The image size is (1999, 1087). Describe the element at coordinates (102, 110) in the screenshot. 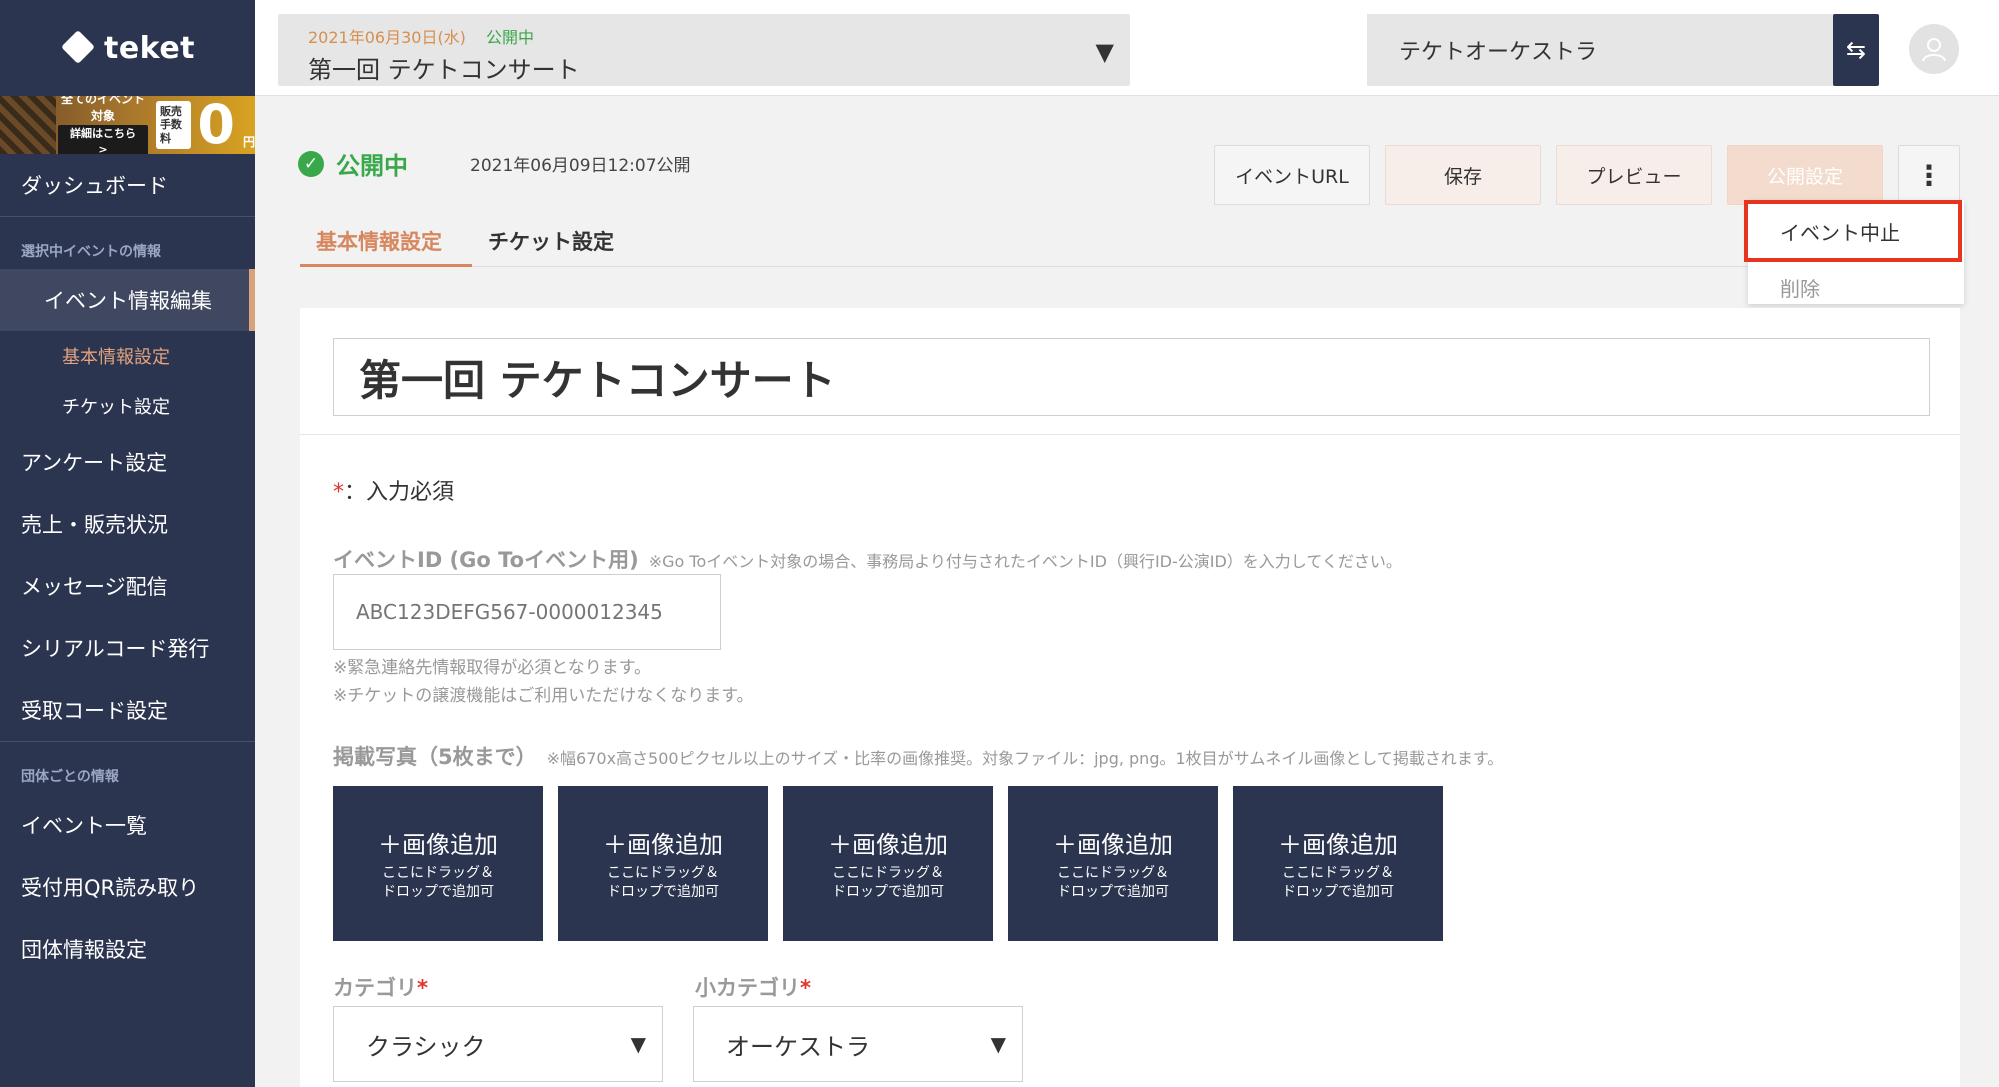

I see `banner-line1: 全てのイベント対象` at that location.